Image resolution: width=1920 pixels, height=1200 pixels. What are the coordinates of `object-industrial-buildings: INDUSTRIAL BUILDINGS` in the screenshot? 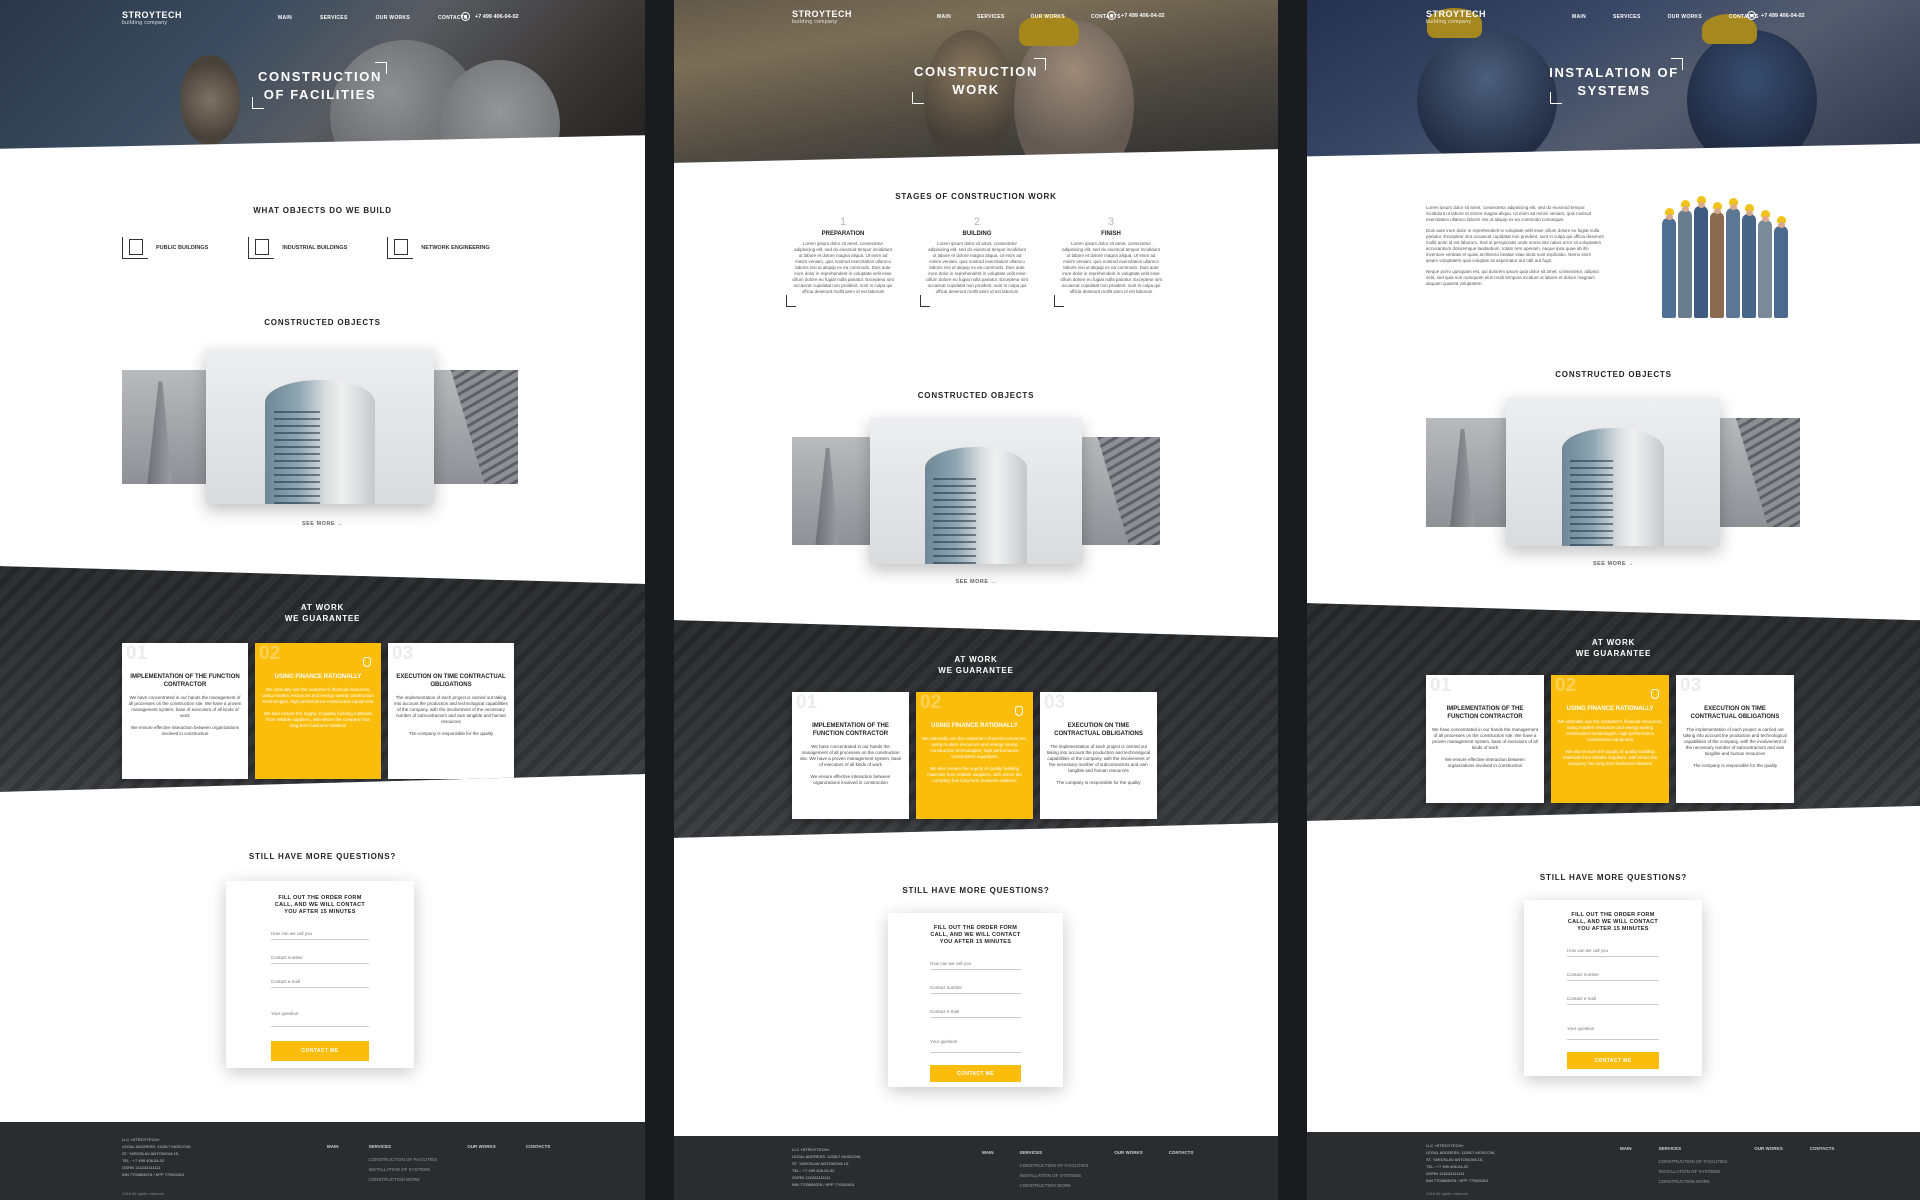 It's located at (297, 248).